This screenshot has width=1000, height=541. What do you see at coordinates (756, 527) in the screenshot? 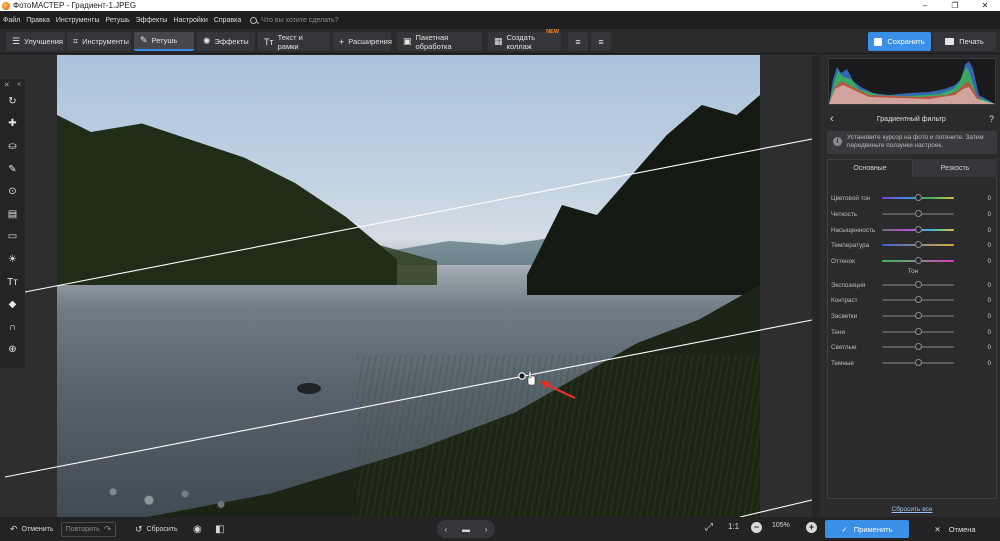
I see `zoom-out-button: −` at bounding box center [756, 527].